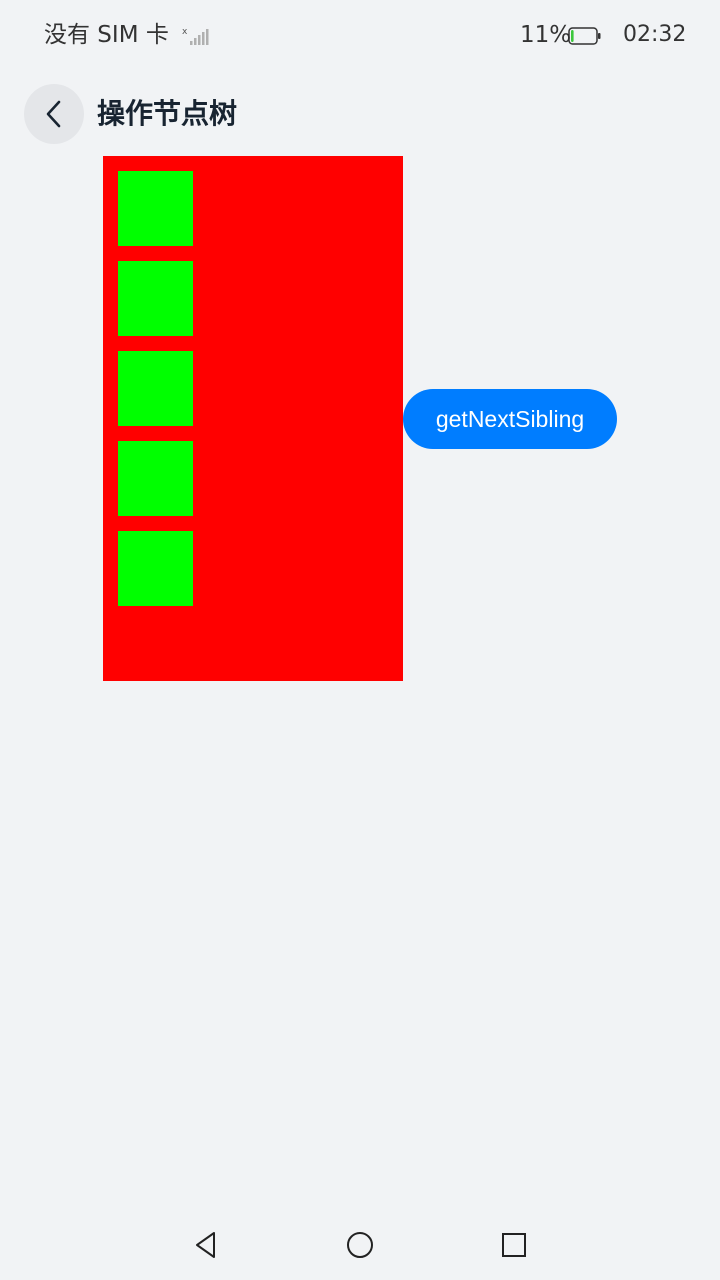  I want to click on circle-home-icon, so click(360, 1245).